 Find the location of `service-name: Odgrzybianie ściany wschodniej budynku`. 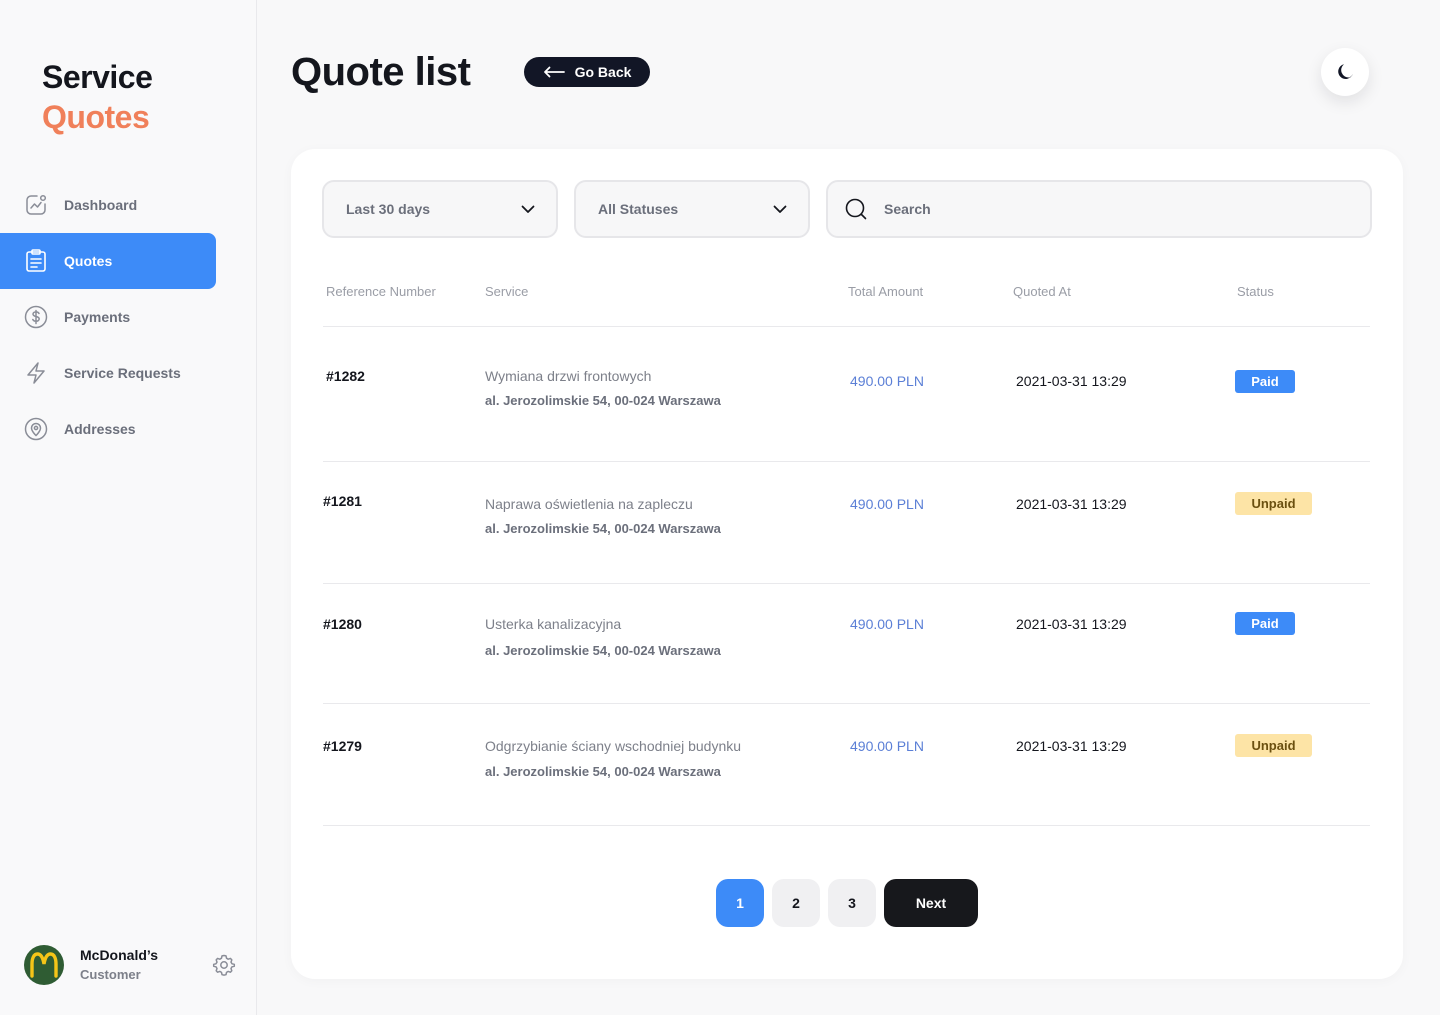

service-name: Odgrzybianie ściany wschodniej budynku is located at coordinates (613, 746).